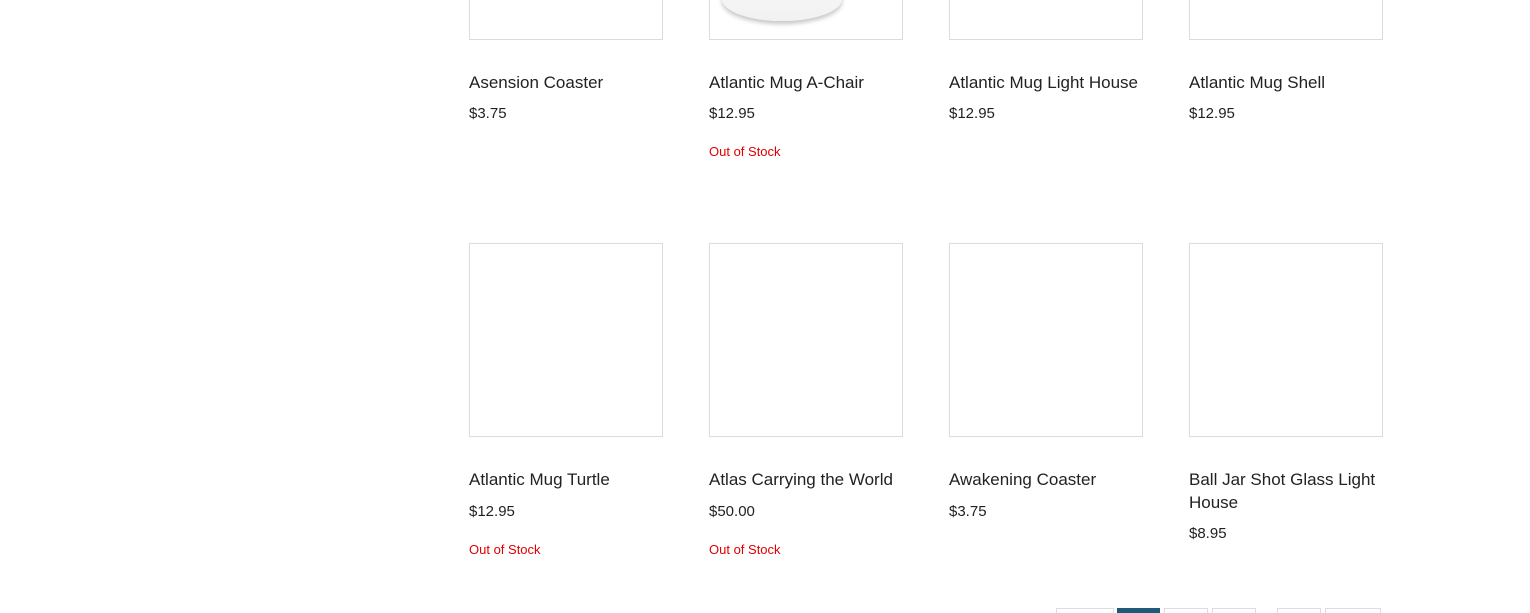  I want to click on product-name: Atlantic Mug Turtle, so click(566, 479).